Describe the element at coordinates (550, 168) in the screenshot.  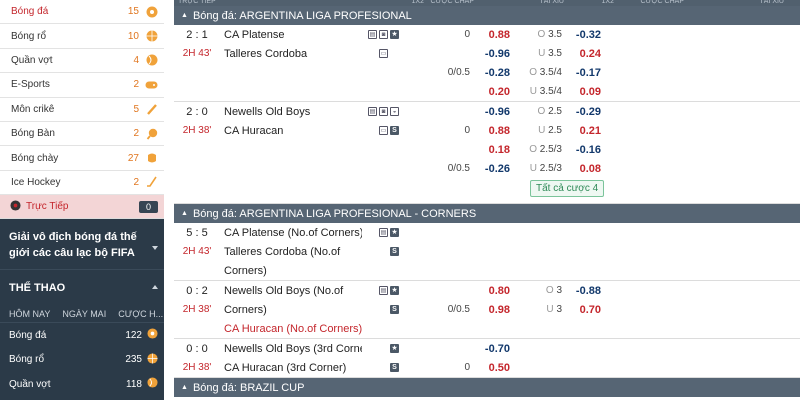
I see `ou-line: 2.5/3` at that location.